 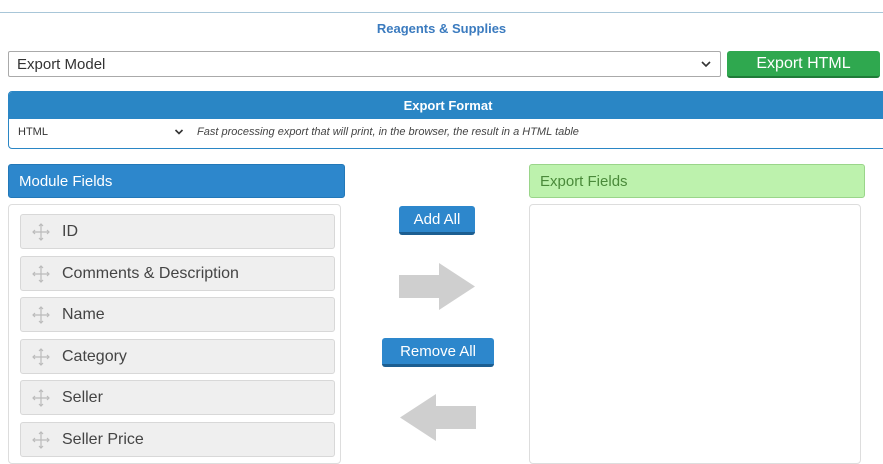 What do you see at coordinates (33, 132) in the screenshot?
I see `export-format-value: HTML` at bounding box center [33, 132].